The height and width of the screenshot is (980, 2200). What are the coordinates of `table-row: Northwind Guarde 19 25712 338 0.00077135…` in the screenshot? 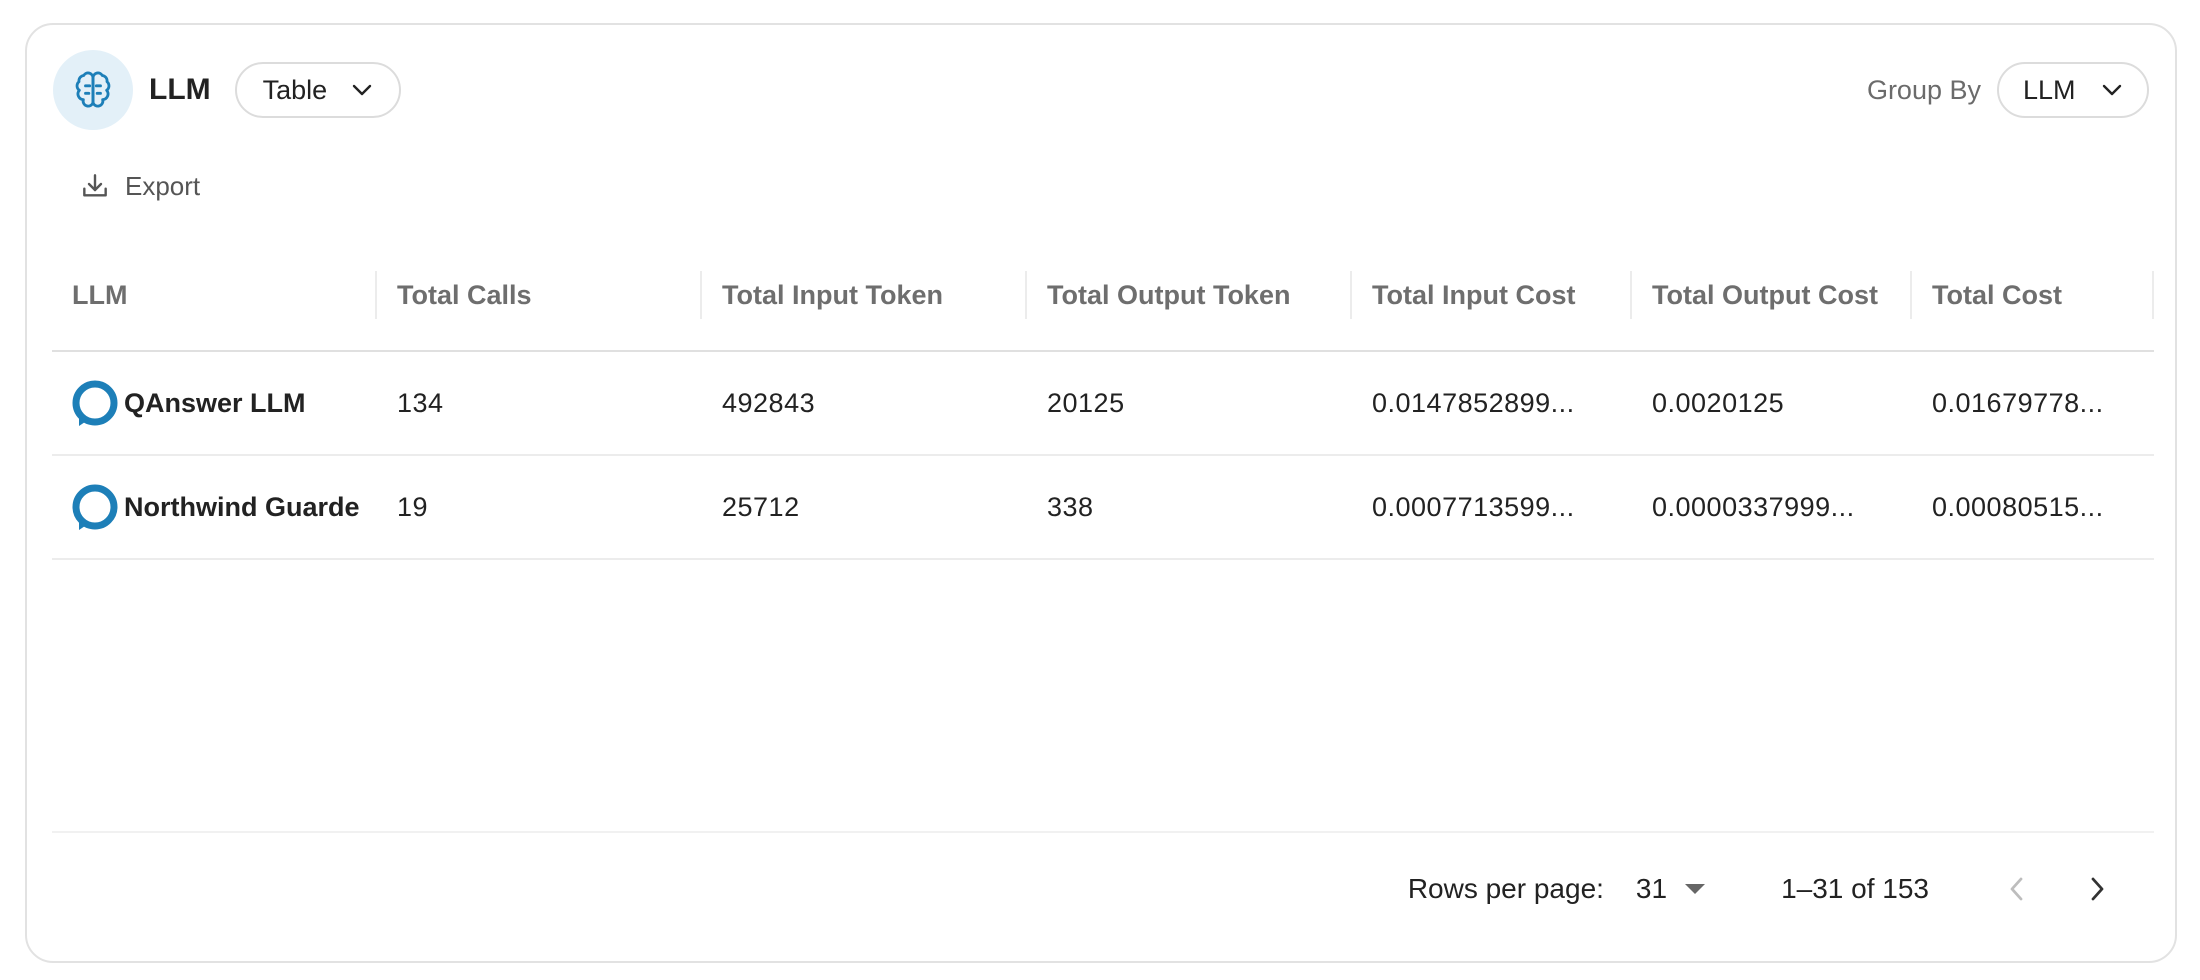 It's located at (1103, 508).